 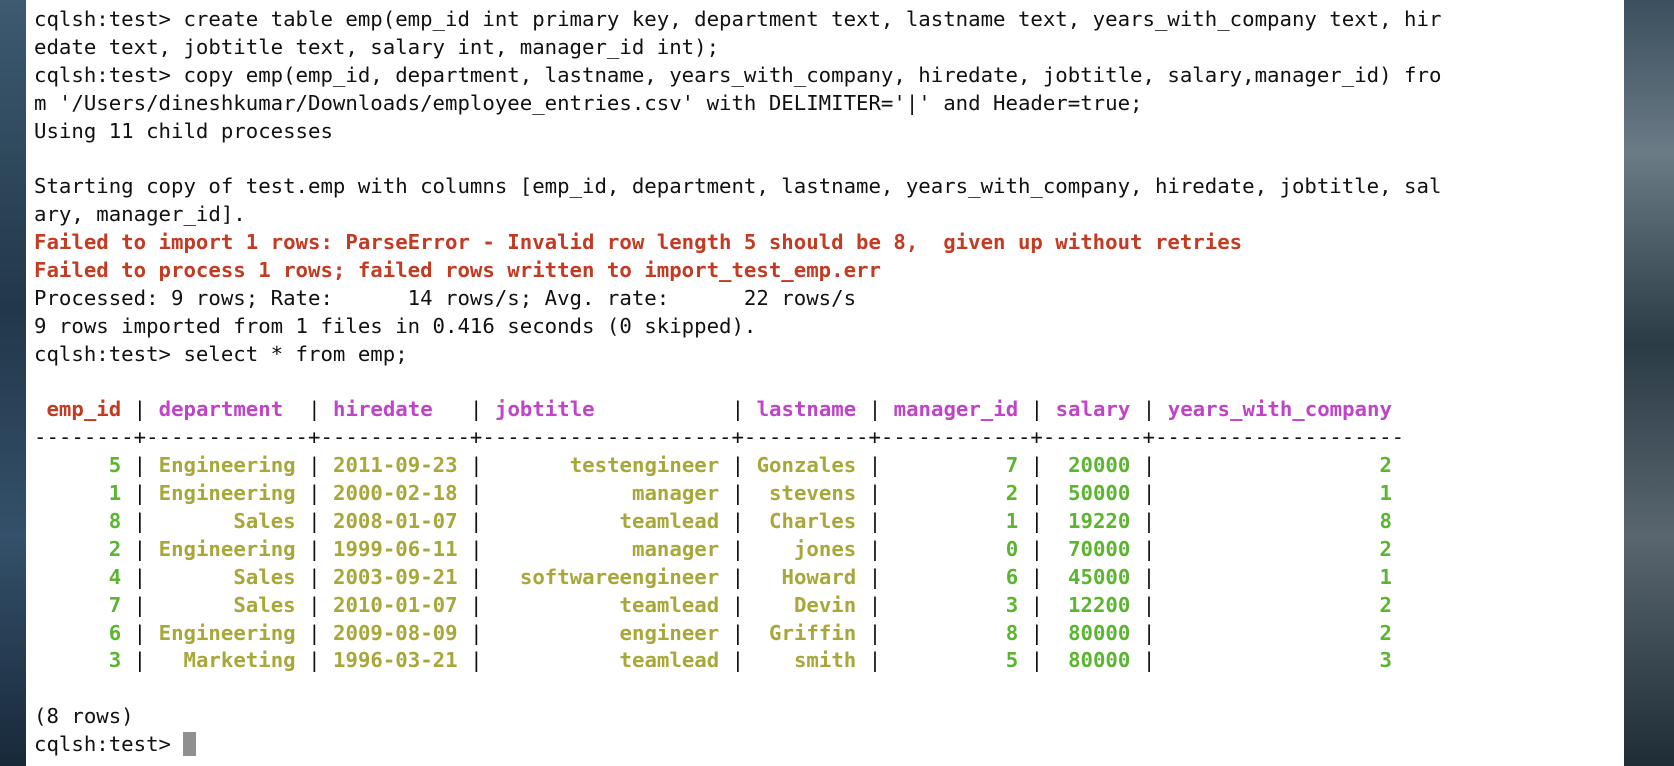 What do you see at coordinates (669, 660) in the screenshot?
I see `table-cell: teamlead` at bounding box center [669, 660].